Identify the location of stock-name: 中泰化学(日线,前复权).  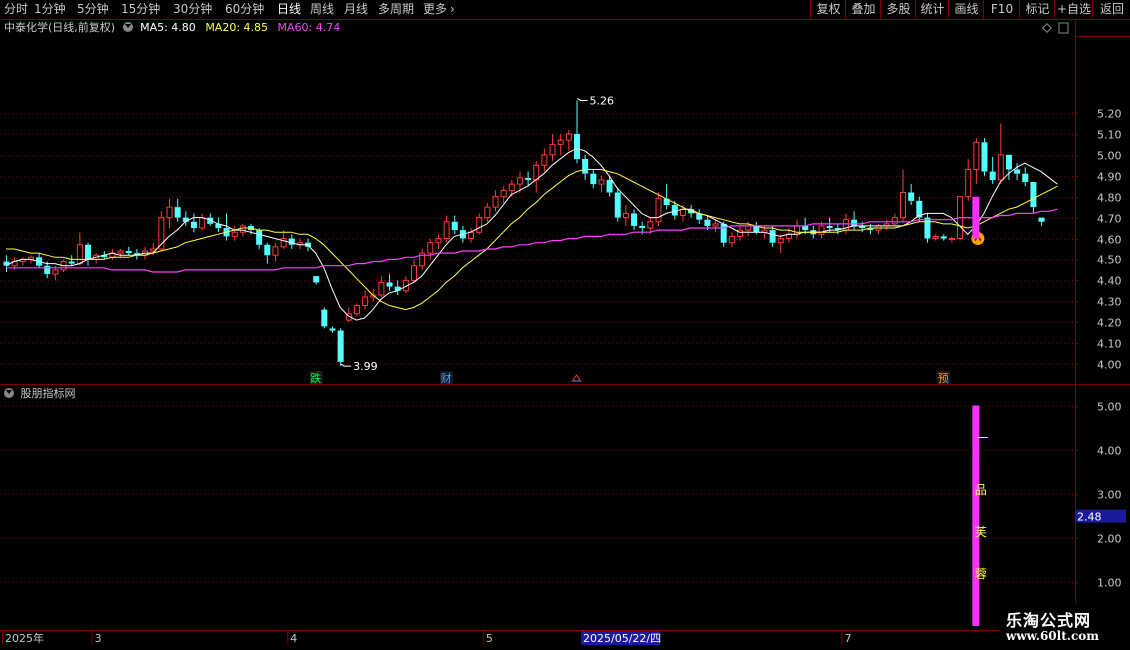
(59, 27).